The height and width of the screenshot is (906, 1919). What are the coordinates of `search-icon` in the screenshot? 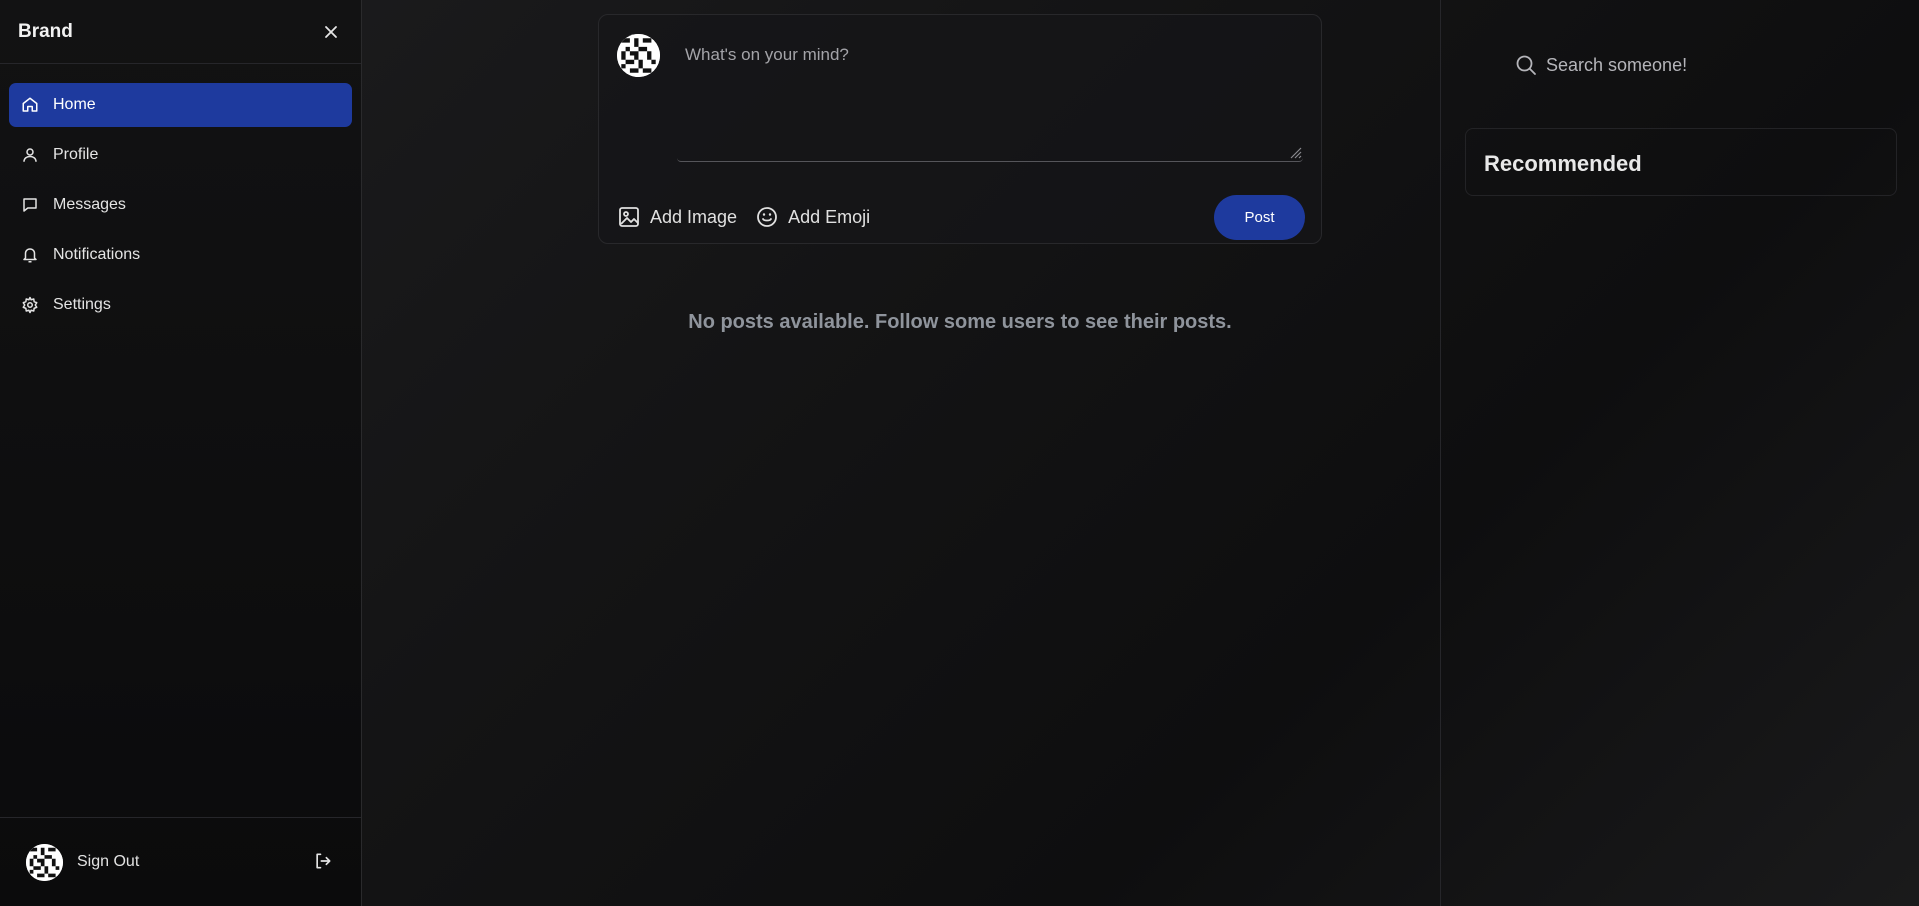 It's located at (1526, 65).